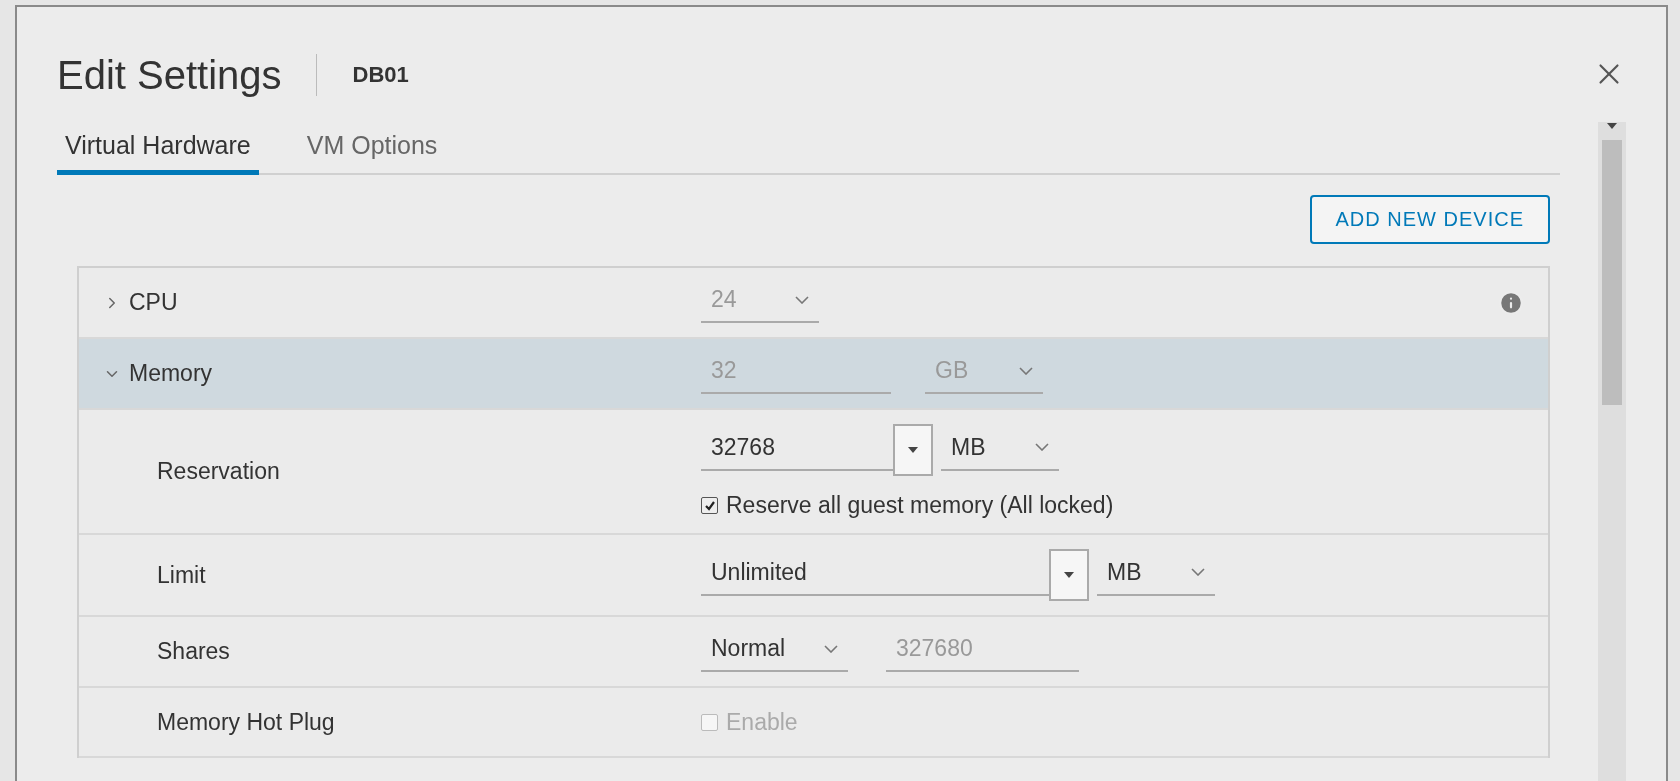 The image size is (1680, 781). Describe the element at coordinates (218, 471) in the screenshot. I see `row-label: Reservation` at that location.